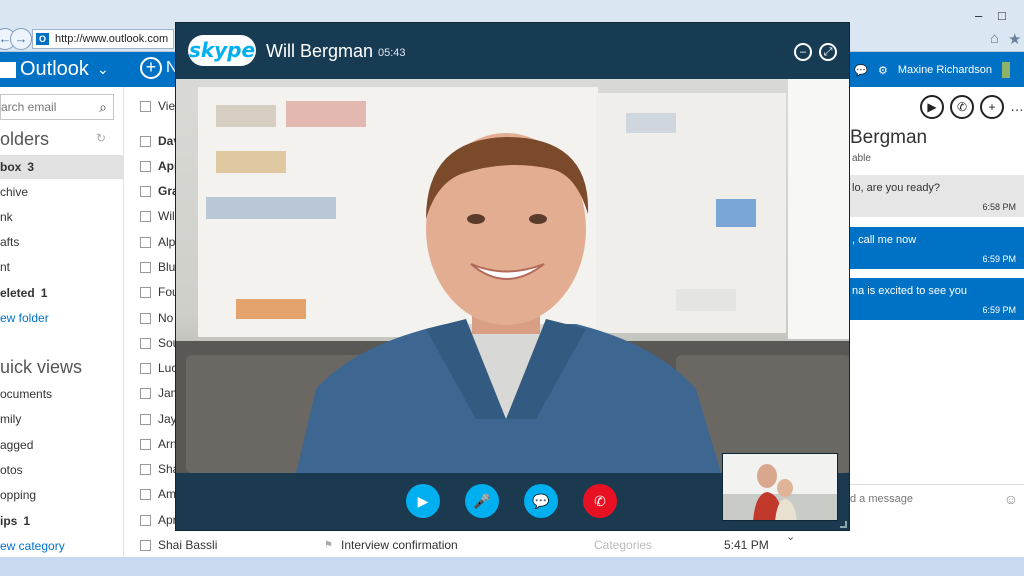 This screenshot has width=1024, height=576. What do you see at coordinates (1014, 39) in the screenshot?
I see `star-icon: ★` at bounding box center [1014, 39].